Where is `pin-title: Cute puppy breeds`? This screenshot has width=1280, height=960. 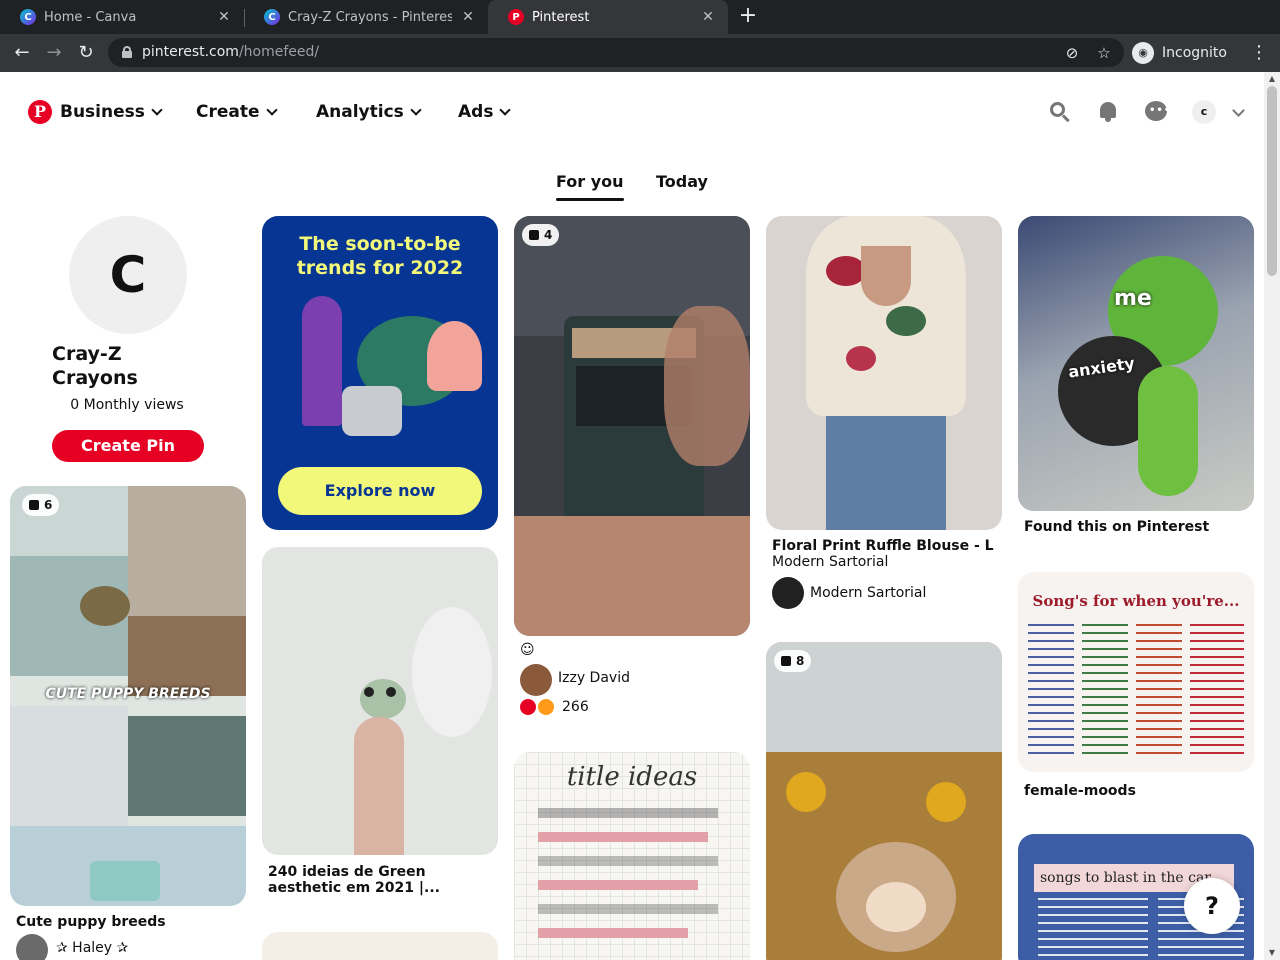
pin-title: Cute puppy breeds is located at coordinates (91, 922).